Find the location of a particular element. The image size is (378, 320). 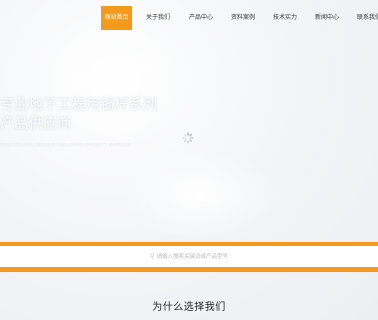

nav-item-products: 产品中心 is located at coordinates (201, 18).